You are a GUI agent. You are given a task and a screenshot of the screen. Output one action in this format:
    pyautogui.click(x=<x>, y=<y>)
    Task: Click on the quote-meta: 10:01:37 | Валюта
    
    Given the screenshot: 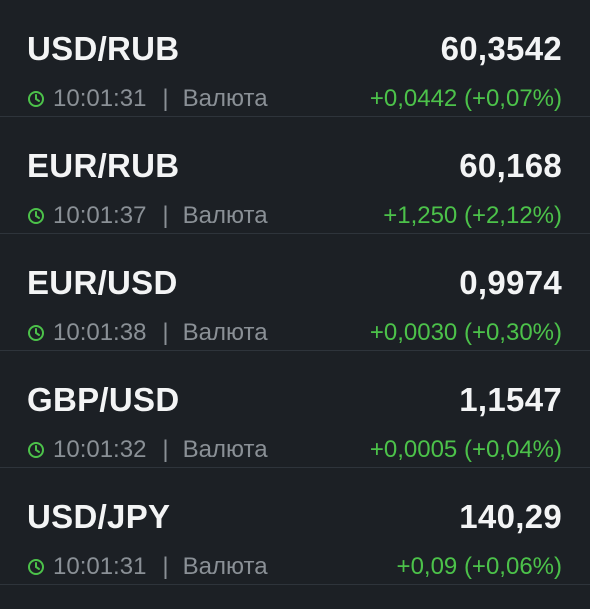 What is the action you would take?
    pyautogui.click(x=147, y=216)
    